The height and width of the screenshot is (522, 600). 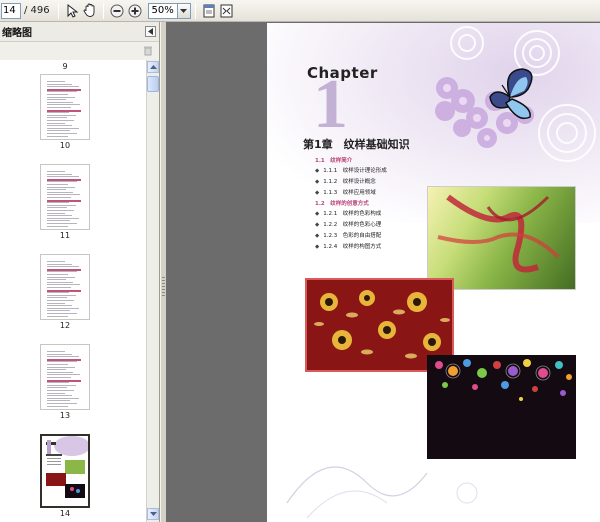 I want to click on chevron-up-icon, so click(x=153, y=67).